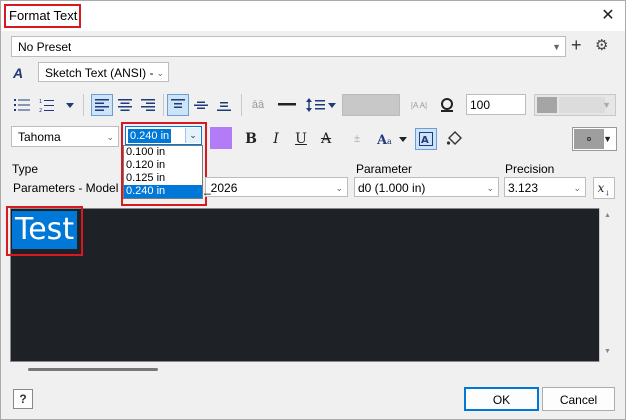 The image size is (626, 420). Describe the element at coordinates (312, 370) in the screenshot. I see `horizontal-scrollbar` at that location.